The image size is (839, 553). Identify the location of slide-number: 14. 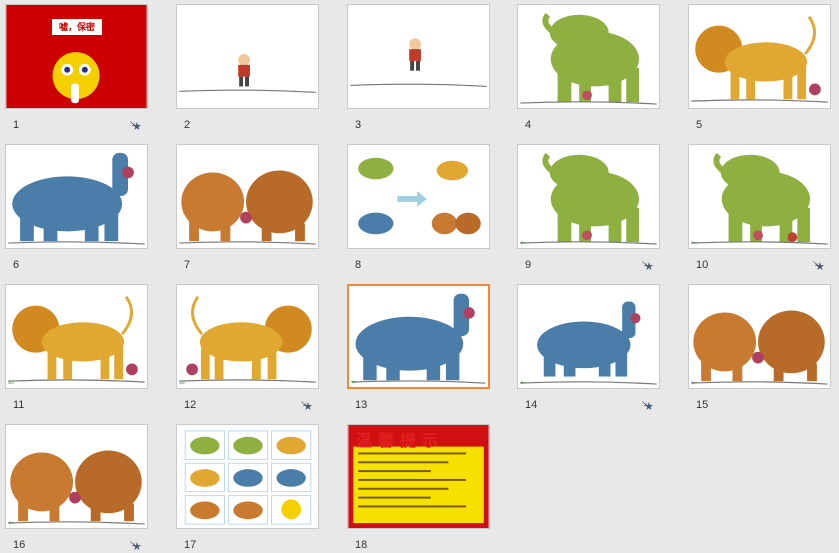
(531, 405).